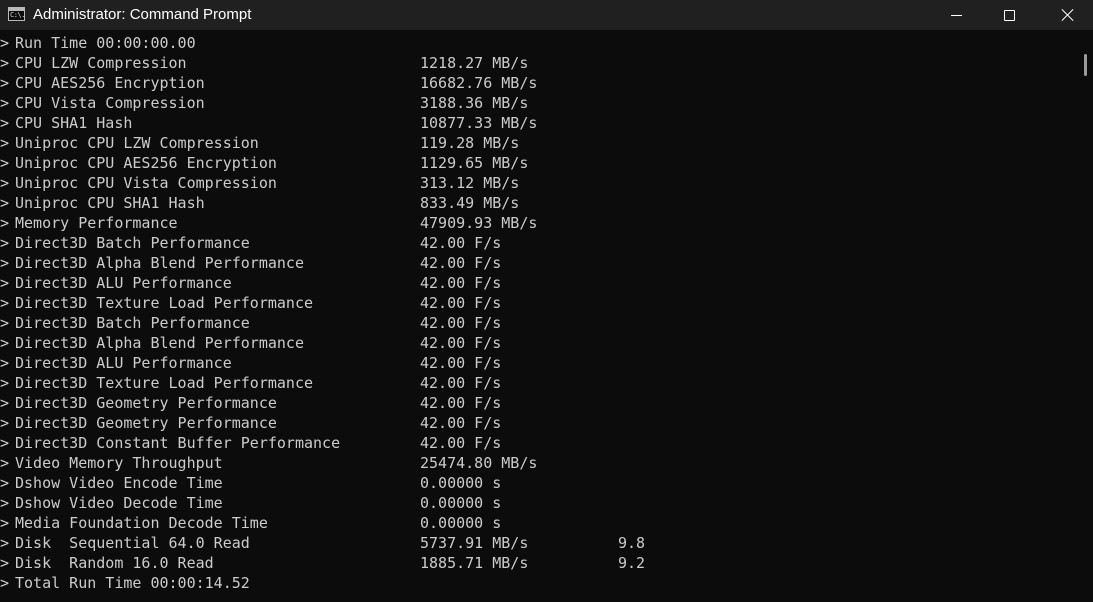 Image resolution: width=1093 pixels, height=602 pixels. Describe the element at coordinates (110, 103) in the screenshot. I see `metric-label: CPU Vista Compression` at that location.